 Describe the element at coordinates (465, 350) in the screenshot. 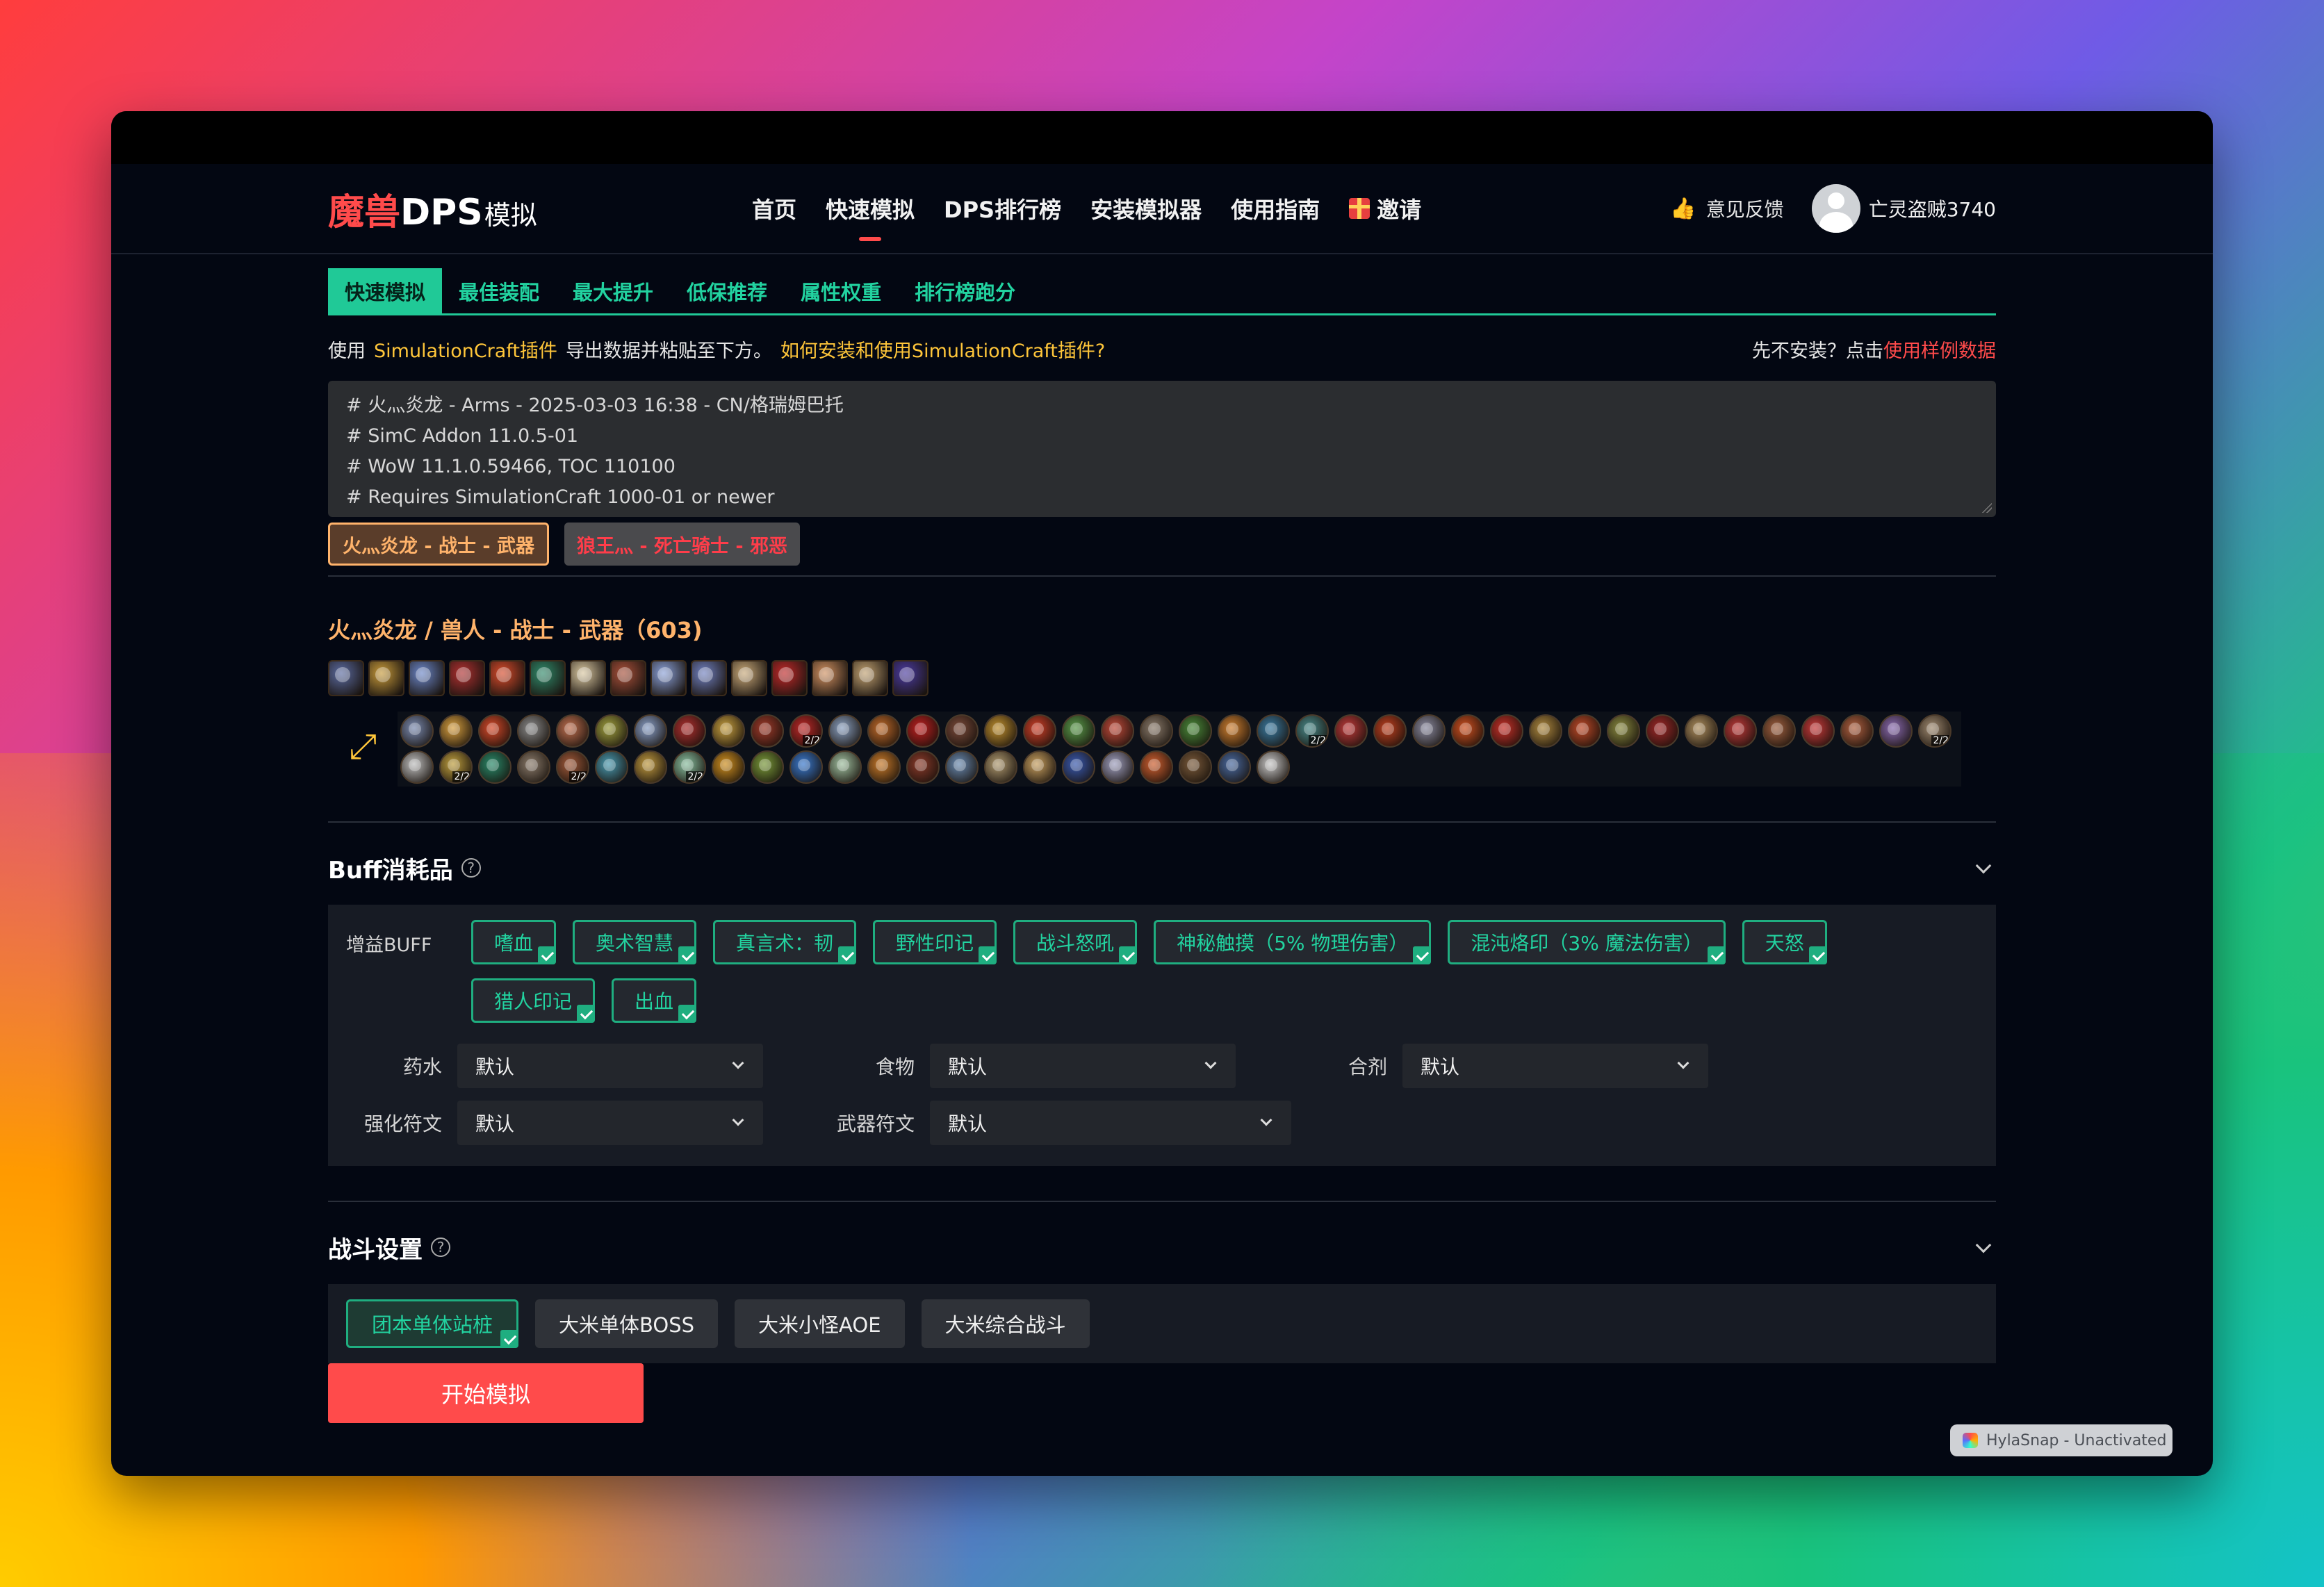

I see `simc-plugin-link: SimulationCraft插件` at that location.